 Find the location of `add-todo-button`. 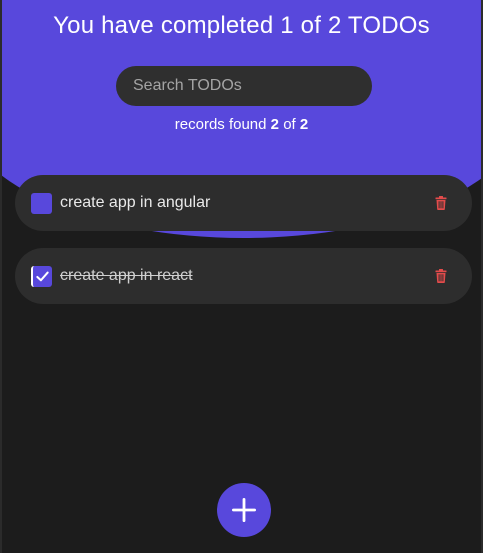

add-todo-button is located at coordinates (244, 510).